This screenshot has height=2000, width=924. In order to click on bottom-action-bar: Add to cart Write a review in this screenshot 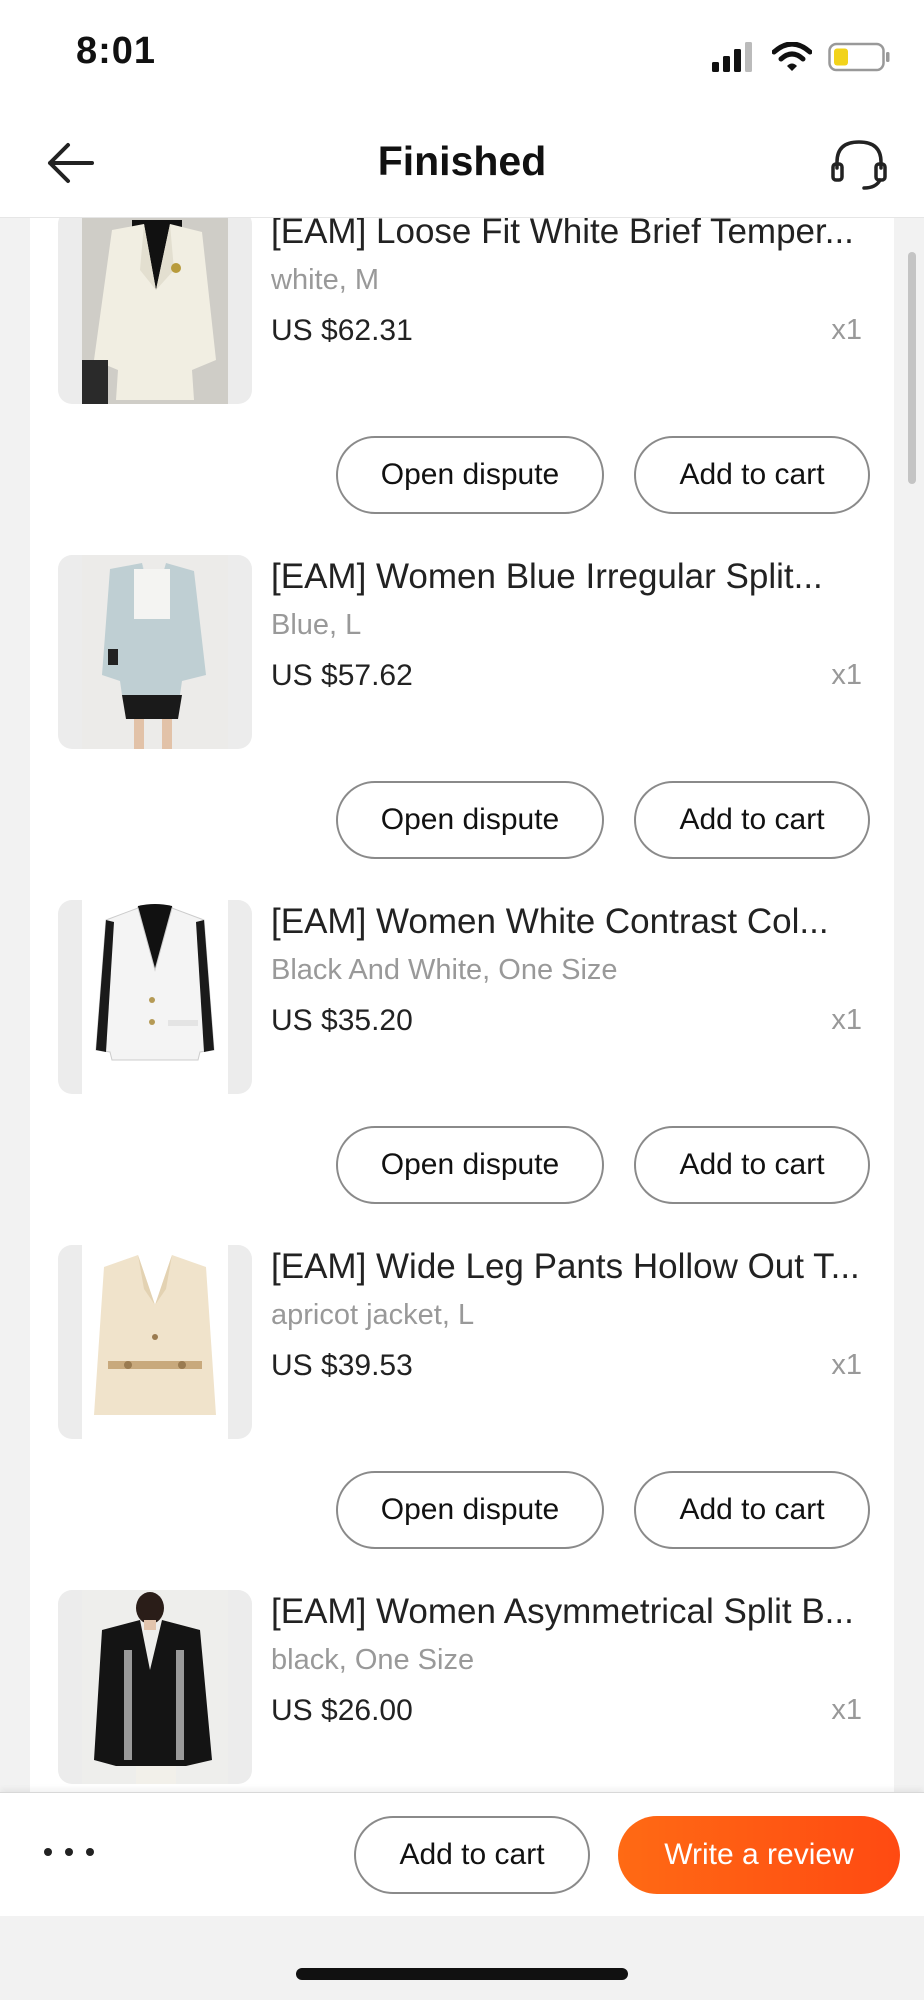, I will do `click(462, 1854)`.